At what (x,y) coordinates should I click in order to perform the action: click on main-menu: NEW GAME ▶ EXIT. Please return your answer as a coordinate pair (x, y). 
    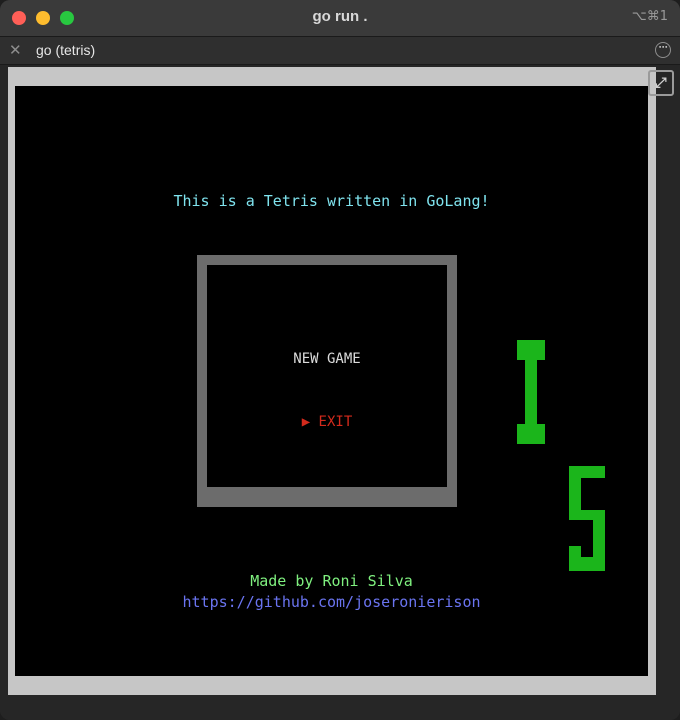
    Looking at the image, I should click on (327, 381).